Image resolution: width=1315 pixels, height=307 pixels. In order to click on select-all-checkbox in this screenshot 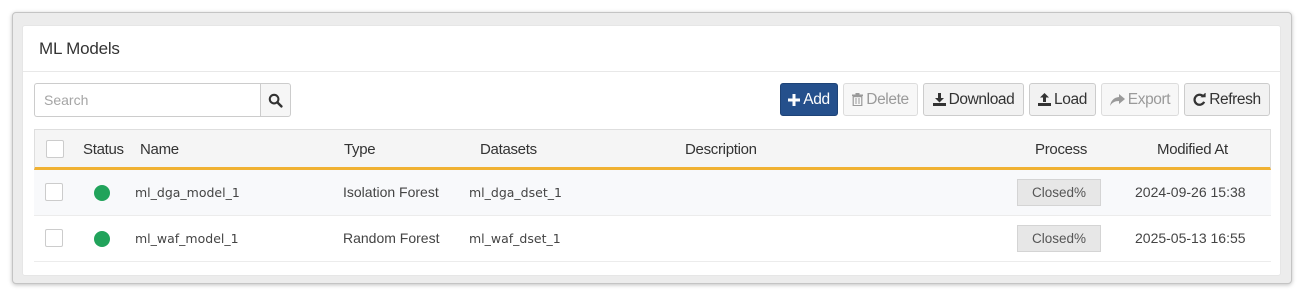, I will do `click(55, 149)`.